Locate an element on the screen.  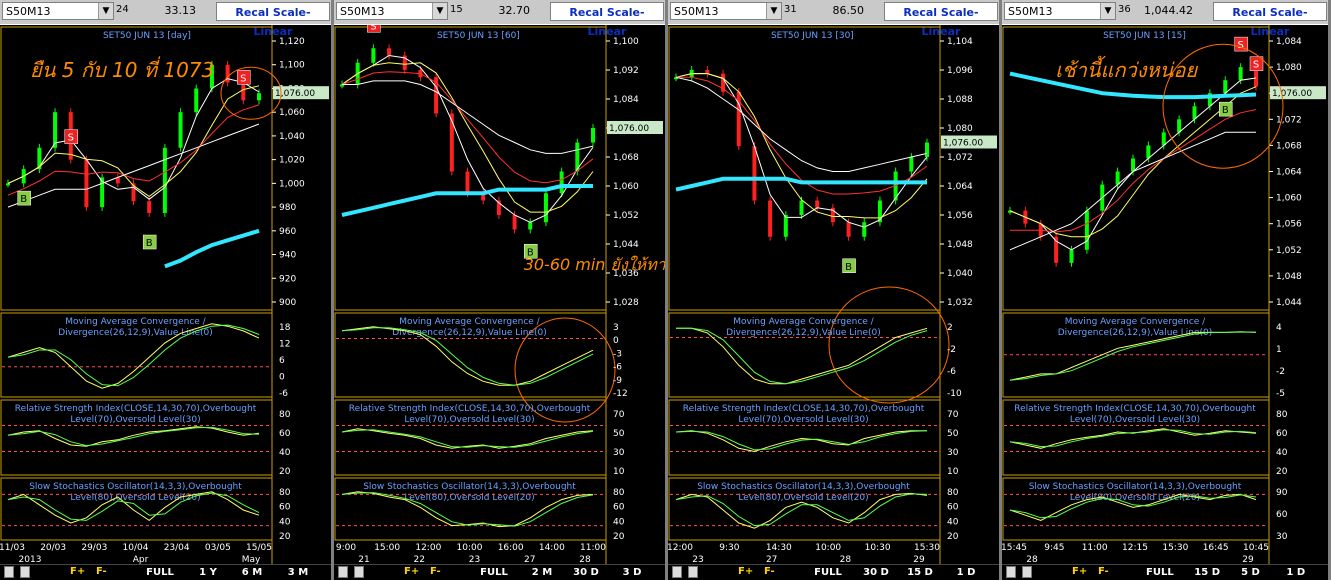
stoch-tick-label: 40 is located at coordinates (619, 522).